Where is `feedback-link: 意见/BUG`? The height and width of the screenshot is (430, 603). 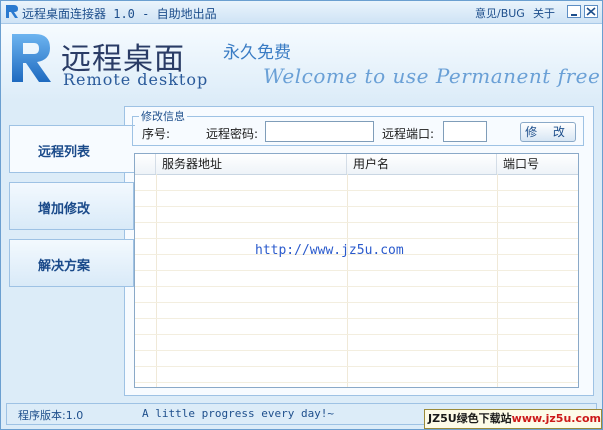
feedback-link: 意见/BUG is located at coordinates (500, 13).